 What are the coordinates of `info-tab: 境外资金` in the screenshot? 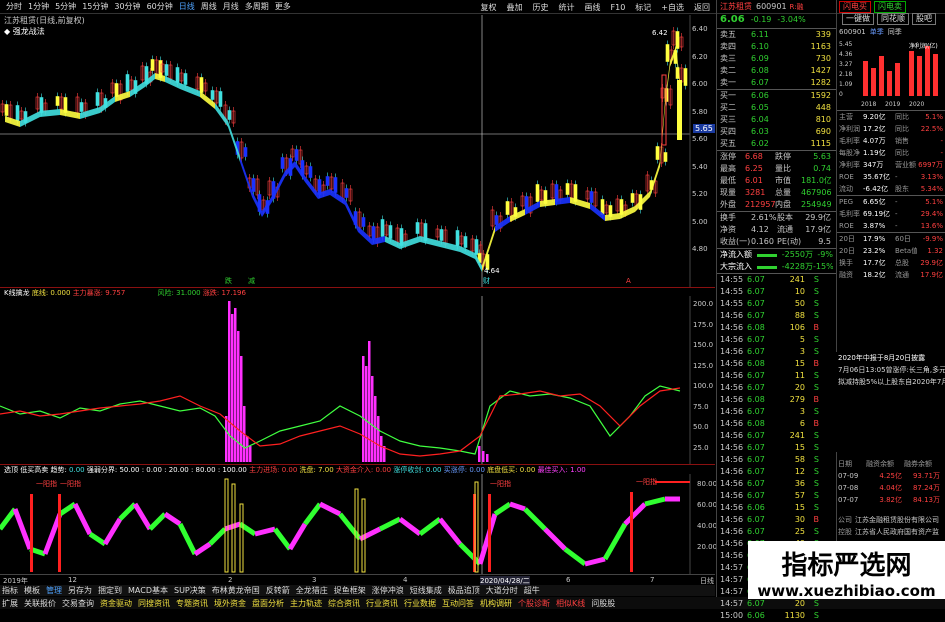 It's located at (230, 603).